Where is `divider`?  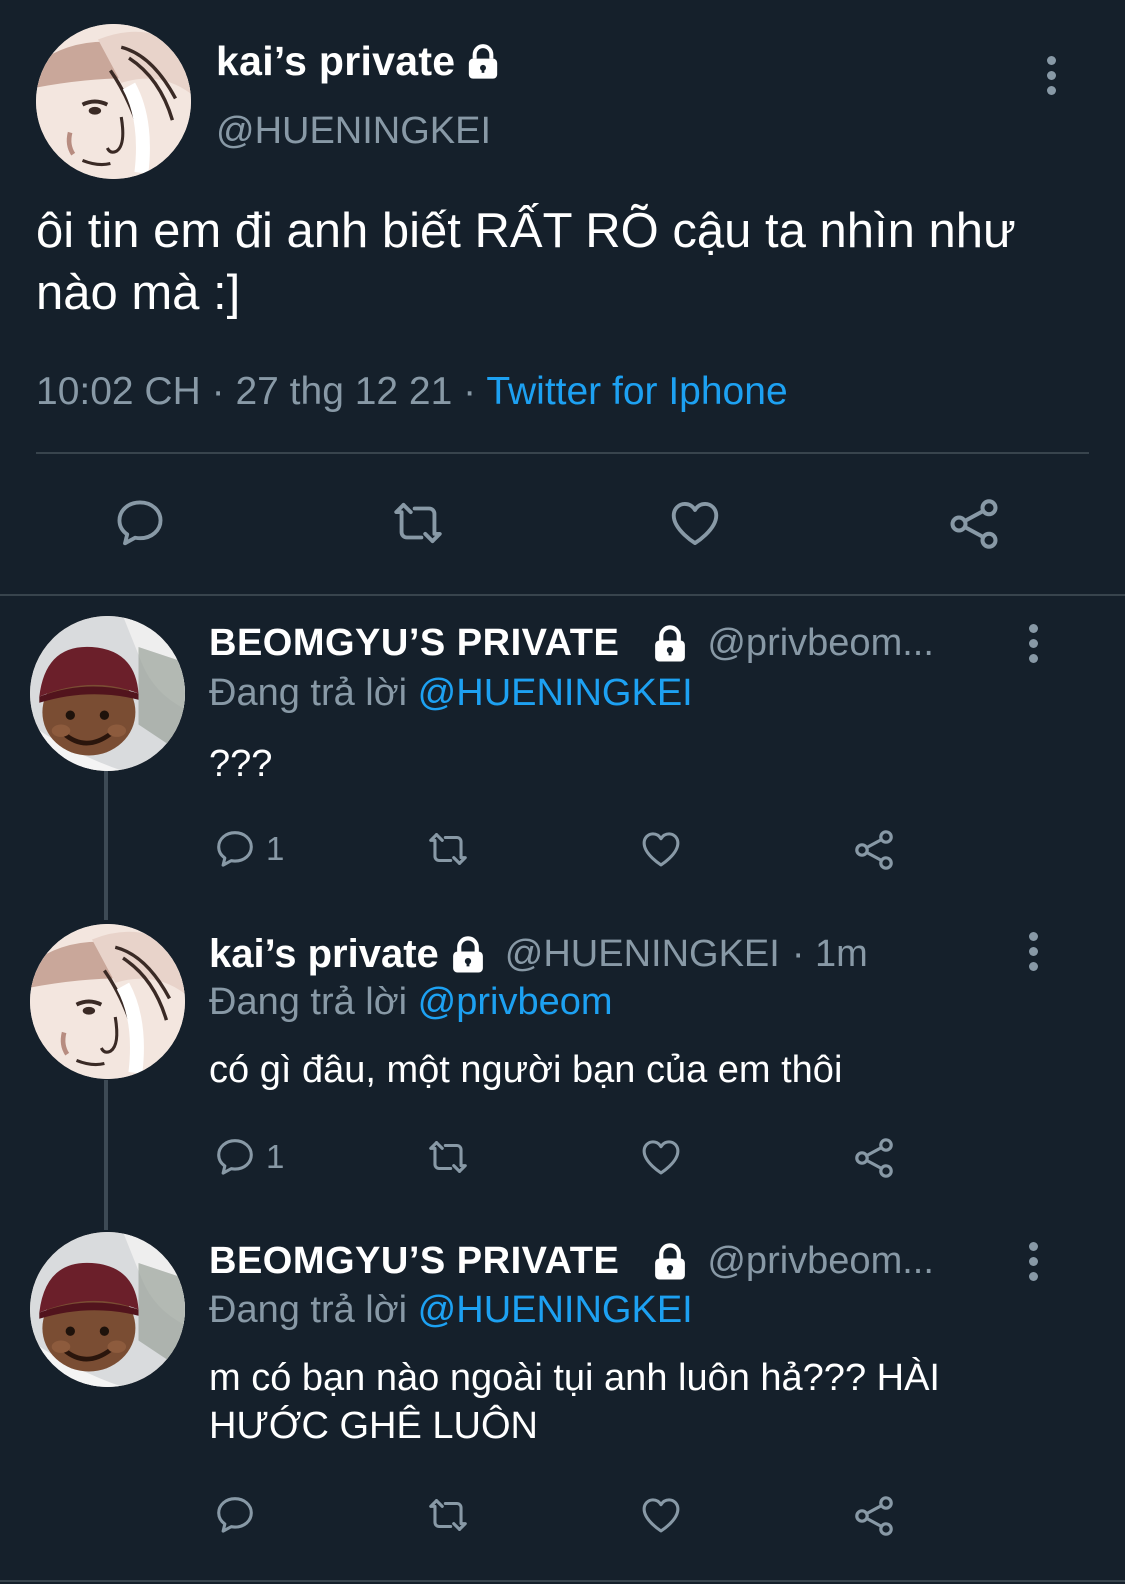
divider is located at coordinates (562, 453).